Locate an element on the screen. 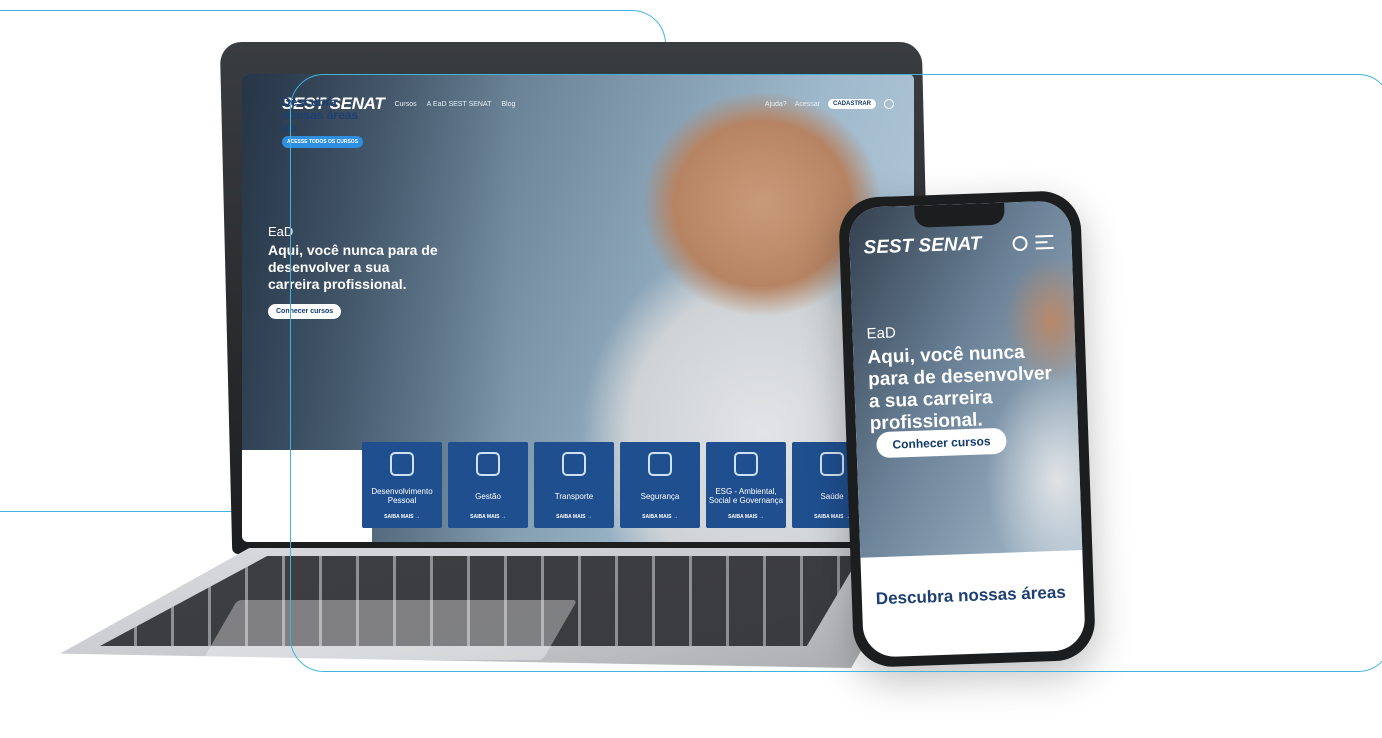  all-courses-button: ACESSE TODOS OS CURSOS is located at coordinates (323, 142).